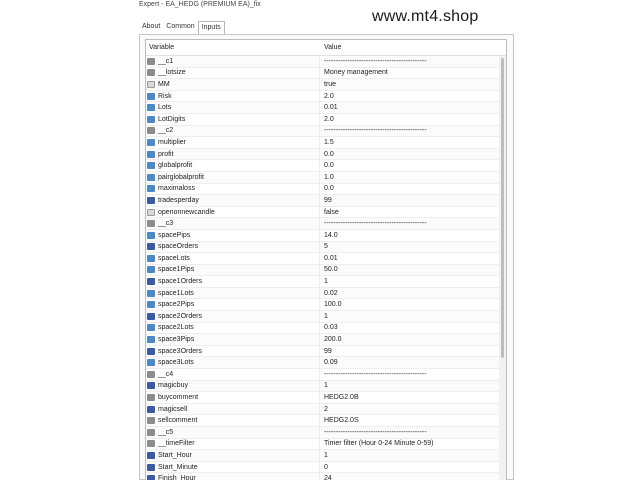 The image size is (640, 480). Describe the element at coordinates (178, 421) in the screenshot. I see `variable-name: sellcomment` at that location.